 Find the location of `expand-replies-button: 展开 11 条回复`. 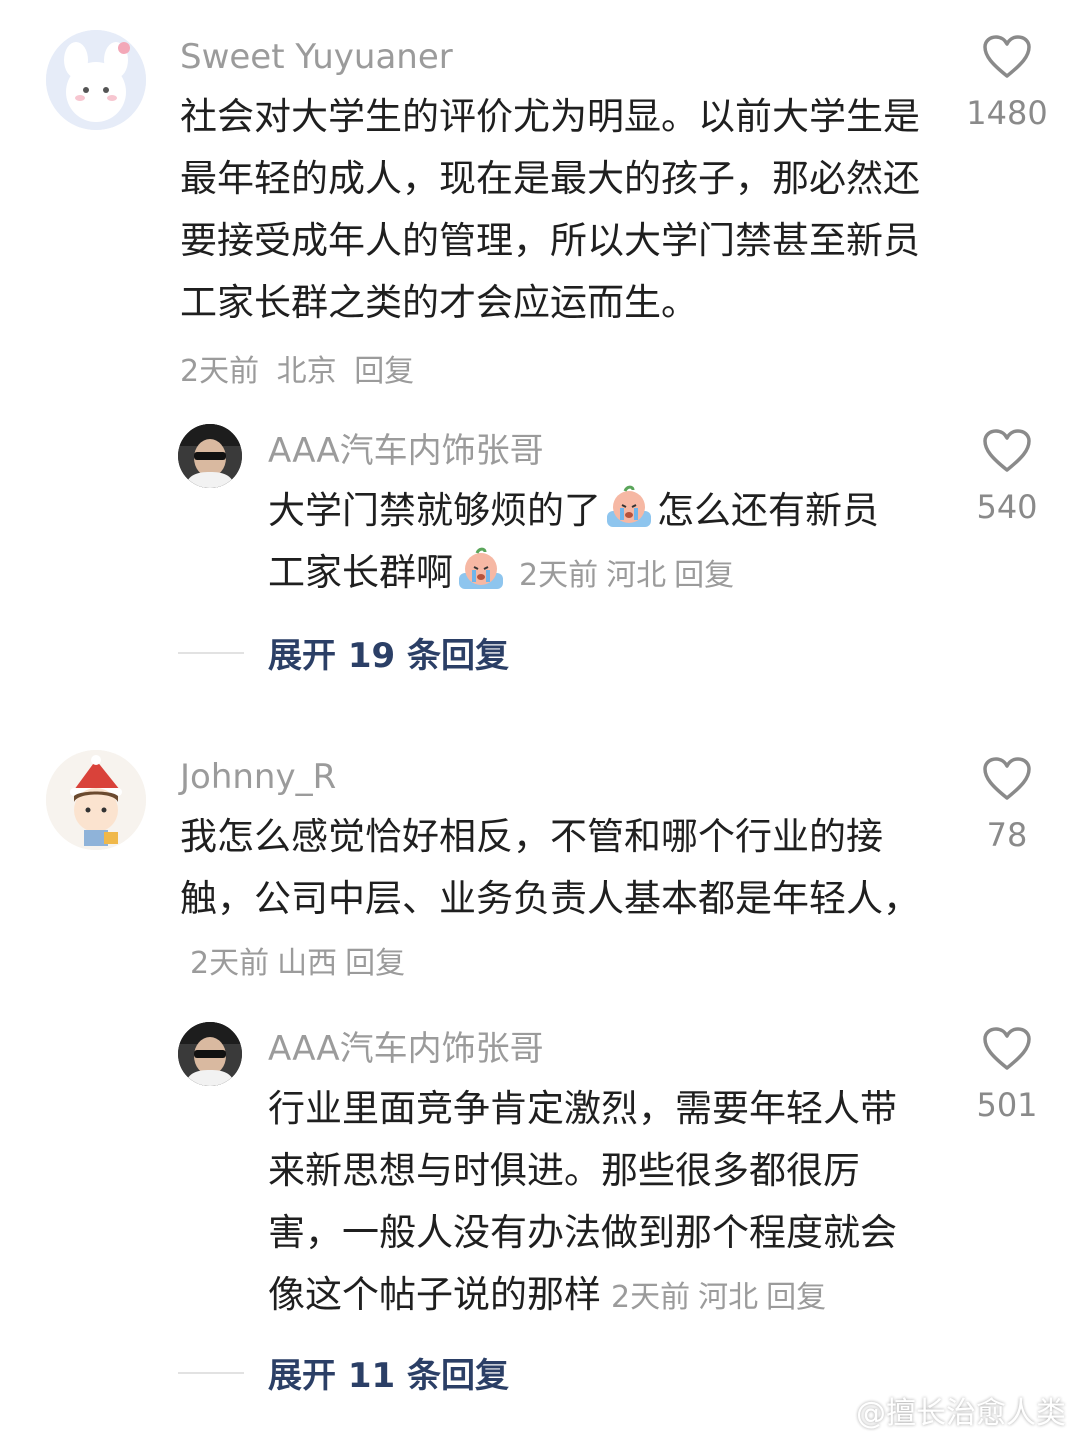

expand-replies-button: 展开 11 条回复 is located at coordinates (343, 1372).